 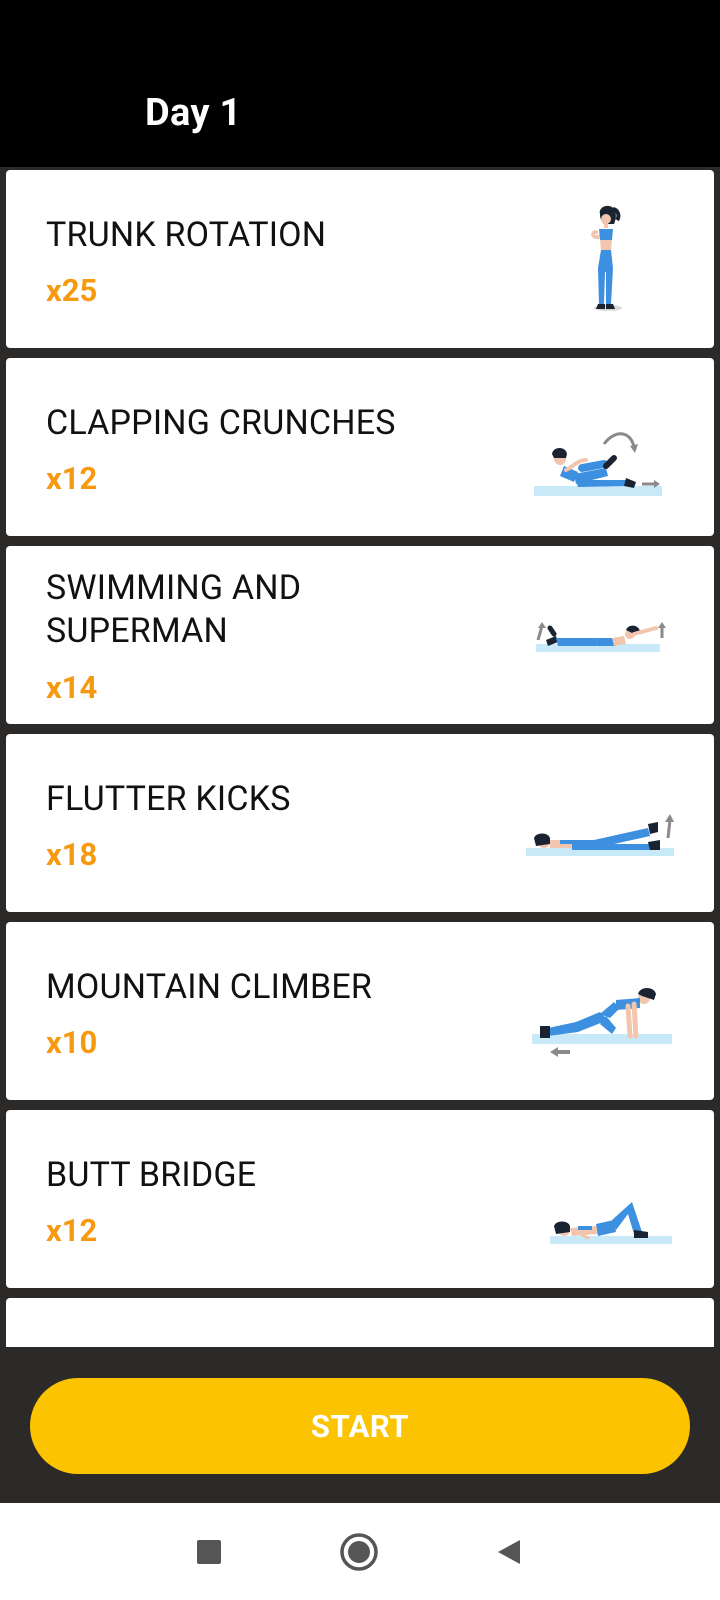 I want to click on mountain-climber-illustration, so click(x=602, y=1022).